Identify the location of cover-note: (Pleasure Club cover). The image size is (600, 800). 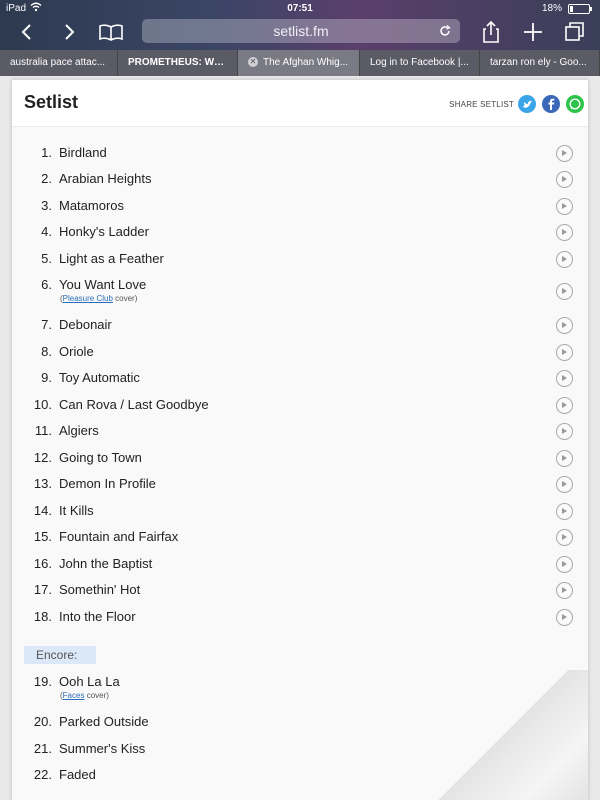
(98, 298).